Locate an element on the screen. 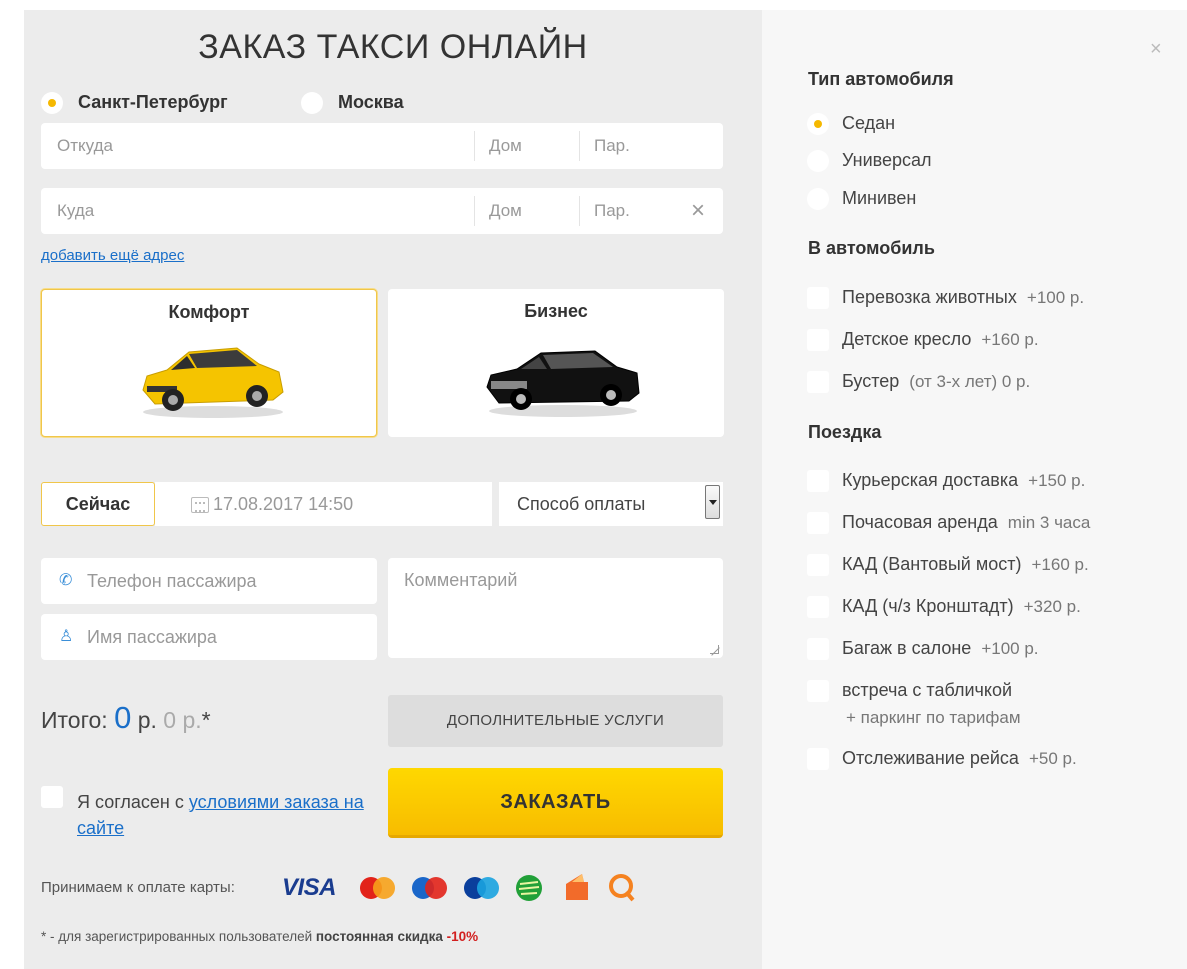  comment-textarea: Комментарий is located at coordinates (555, 608).